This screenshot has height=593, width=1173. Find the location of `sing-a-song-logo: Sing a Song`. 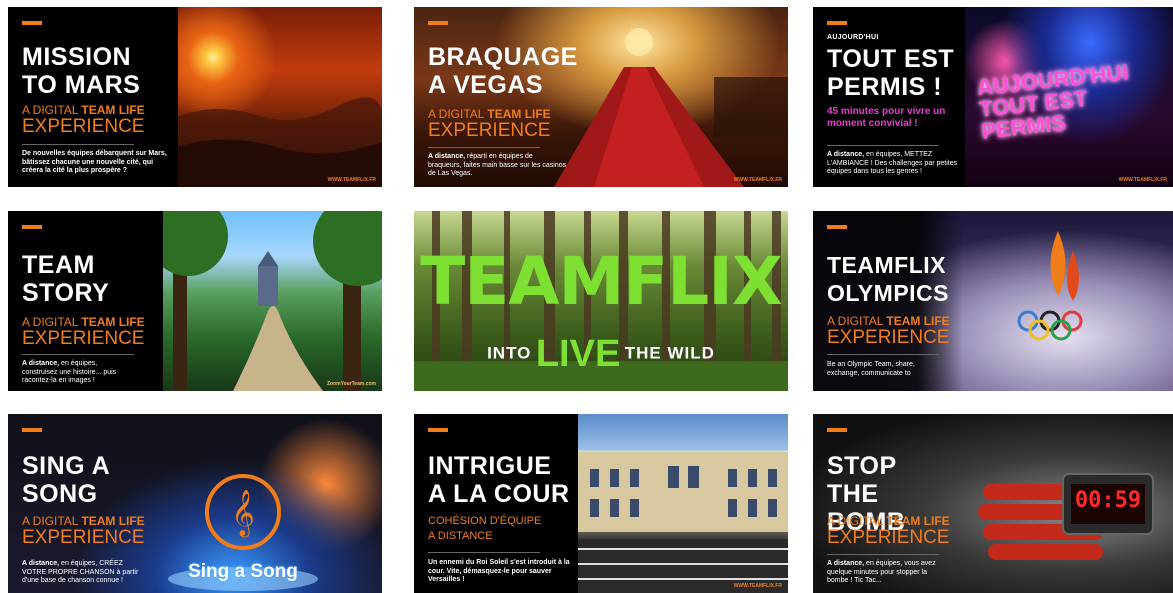

sing-a-song-logo: Sing a Song is located at coordinates (243, 571).